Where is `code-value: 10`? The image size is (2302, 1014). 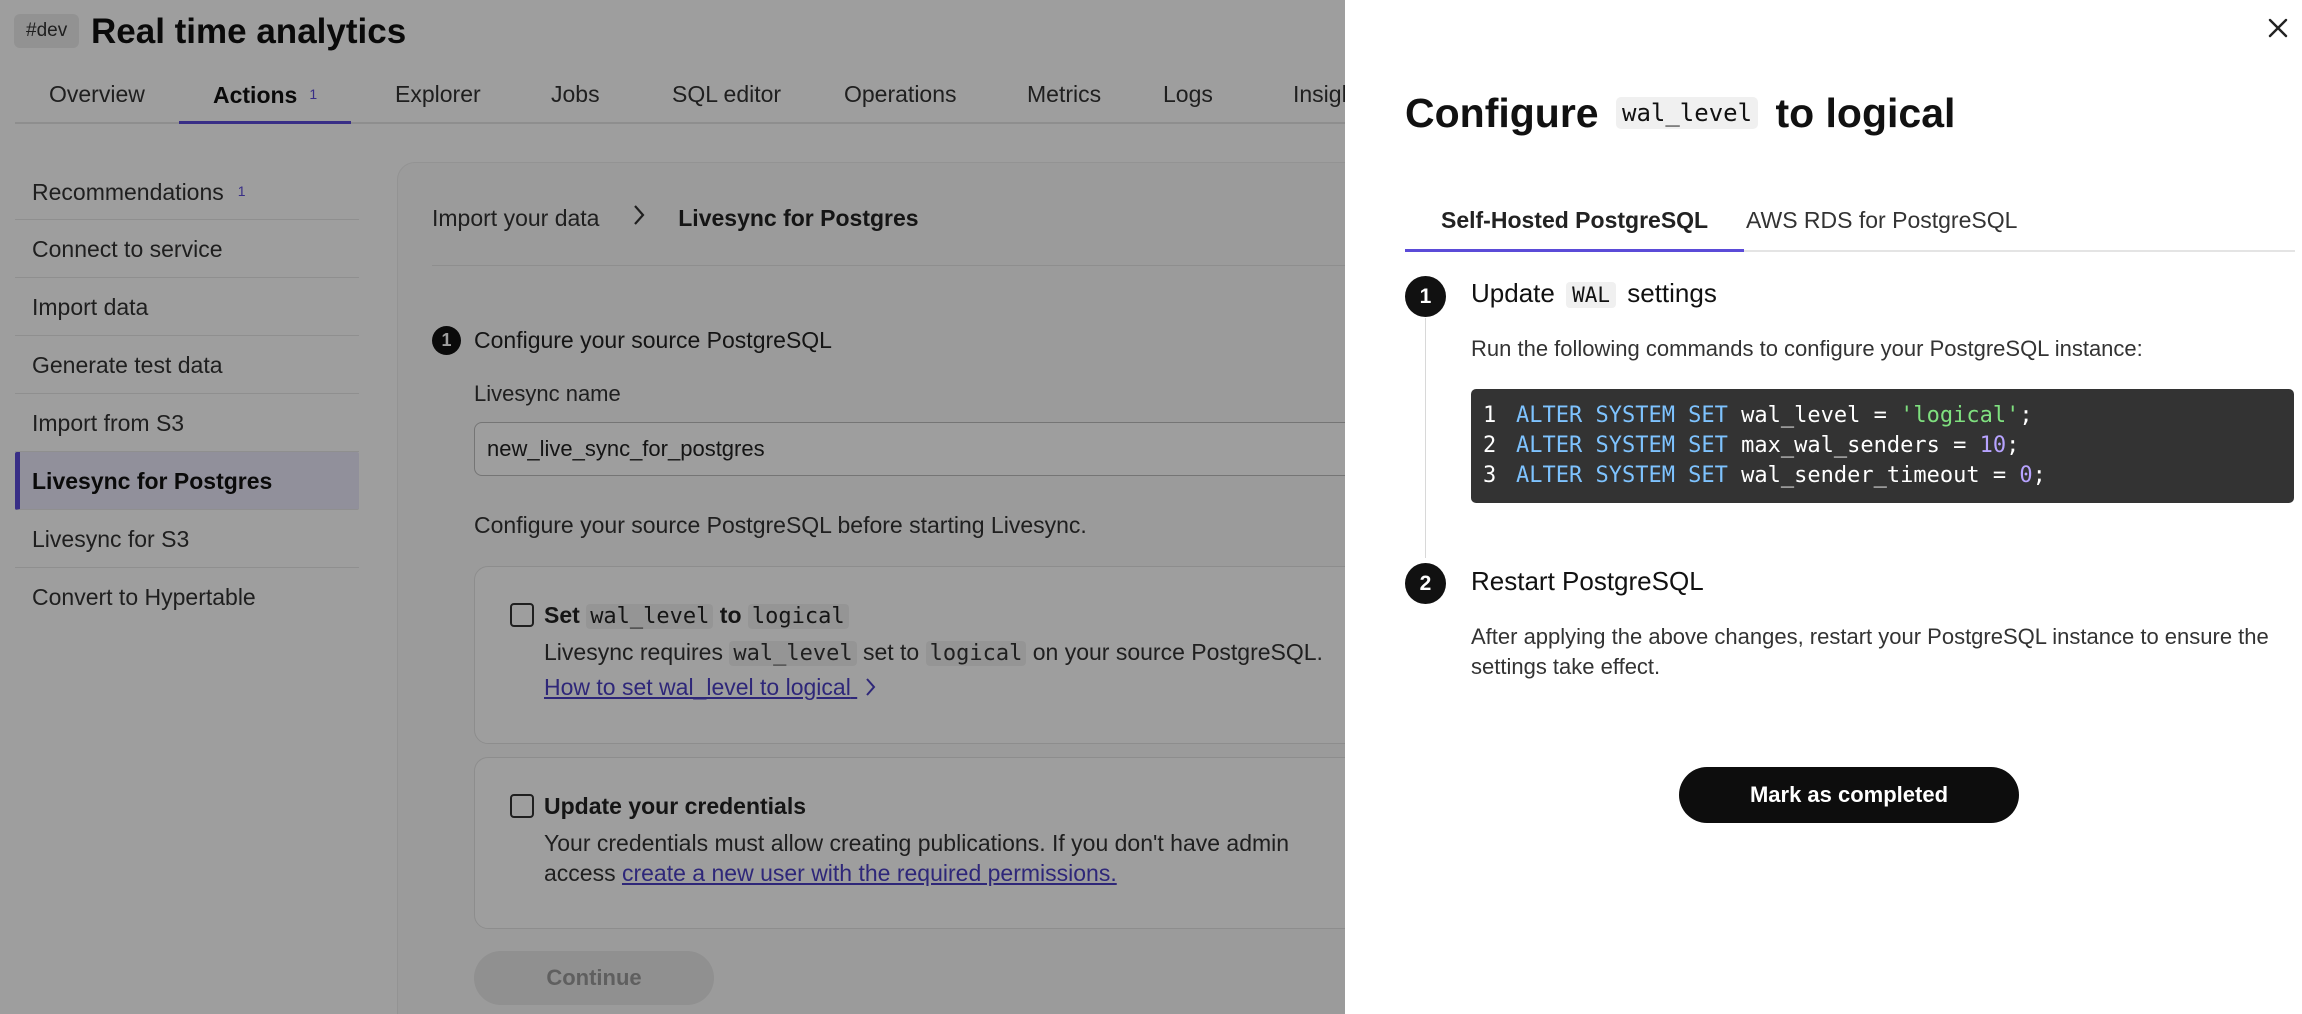
code-value: 10 is located at coordinates (1993, 445).